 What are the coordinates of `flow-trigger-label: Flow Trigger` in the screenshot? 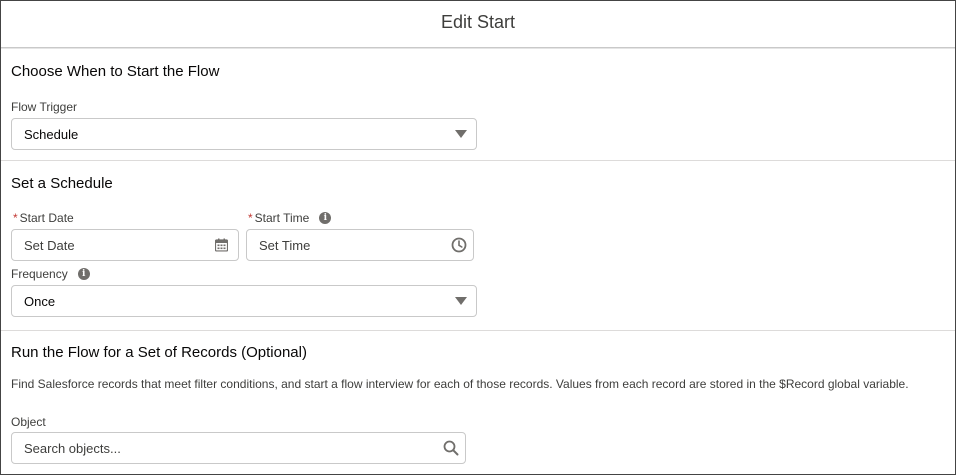 It's located at (44, 107).